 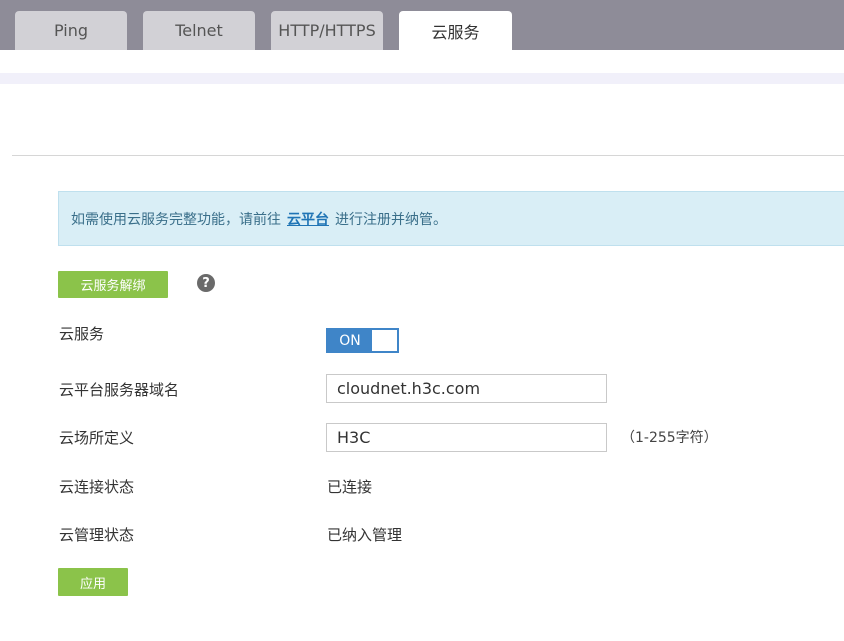 I want to click on tab-bar: Ping Telnet HTTP/HTTPS 云服务, so click(x=422, y=25).